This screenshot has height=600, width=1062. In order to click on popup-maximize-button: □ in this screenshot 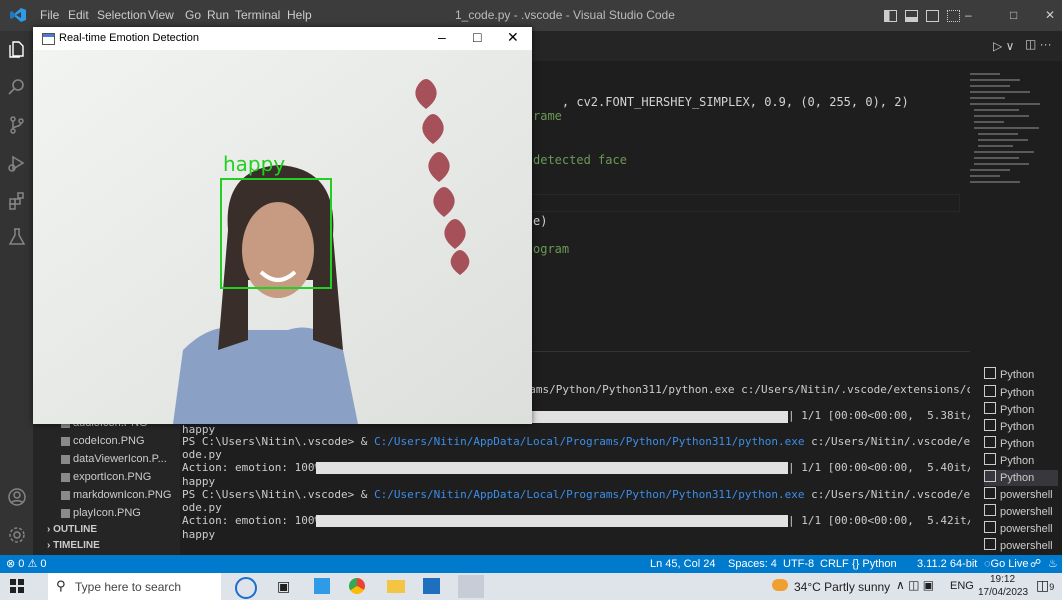, I will do `click(477, 37)`.